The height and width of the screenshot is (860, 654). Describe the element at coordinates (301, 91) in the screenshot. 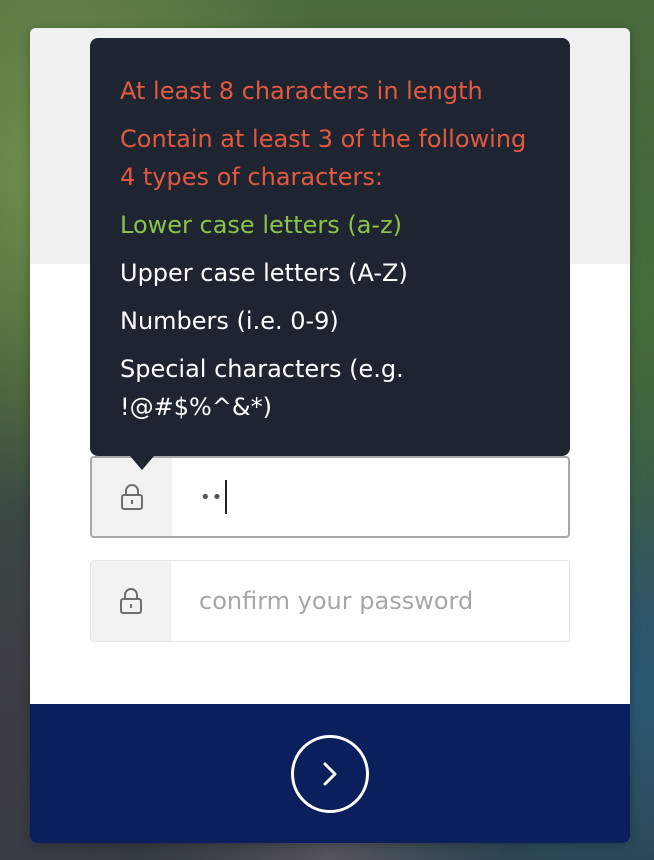

I see `rule-length: At least 8 characters in length` at that location.